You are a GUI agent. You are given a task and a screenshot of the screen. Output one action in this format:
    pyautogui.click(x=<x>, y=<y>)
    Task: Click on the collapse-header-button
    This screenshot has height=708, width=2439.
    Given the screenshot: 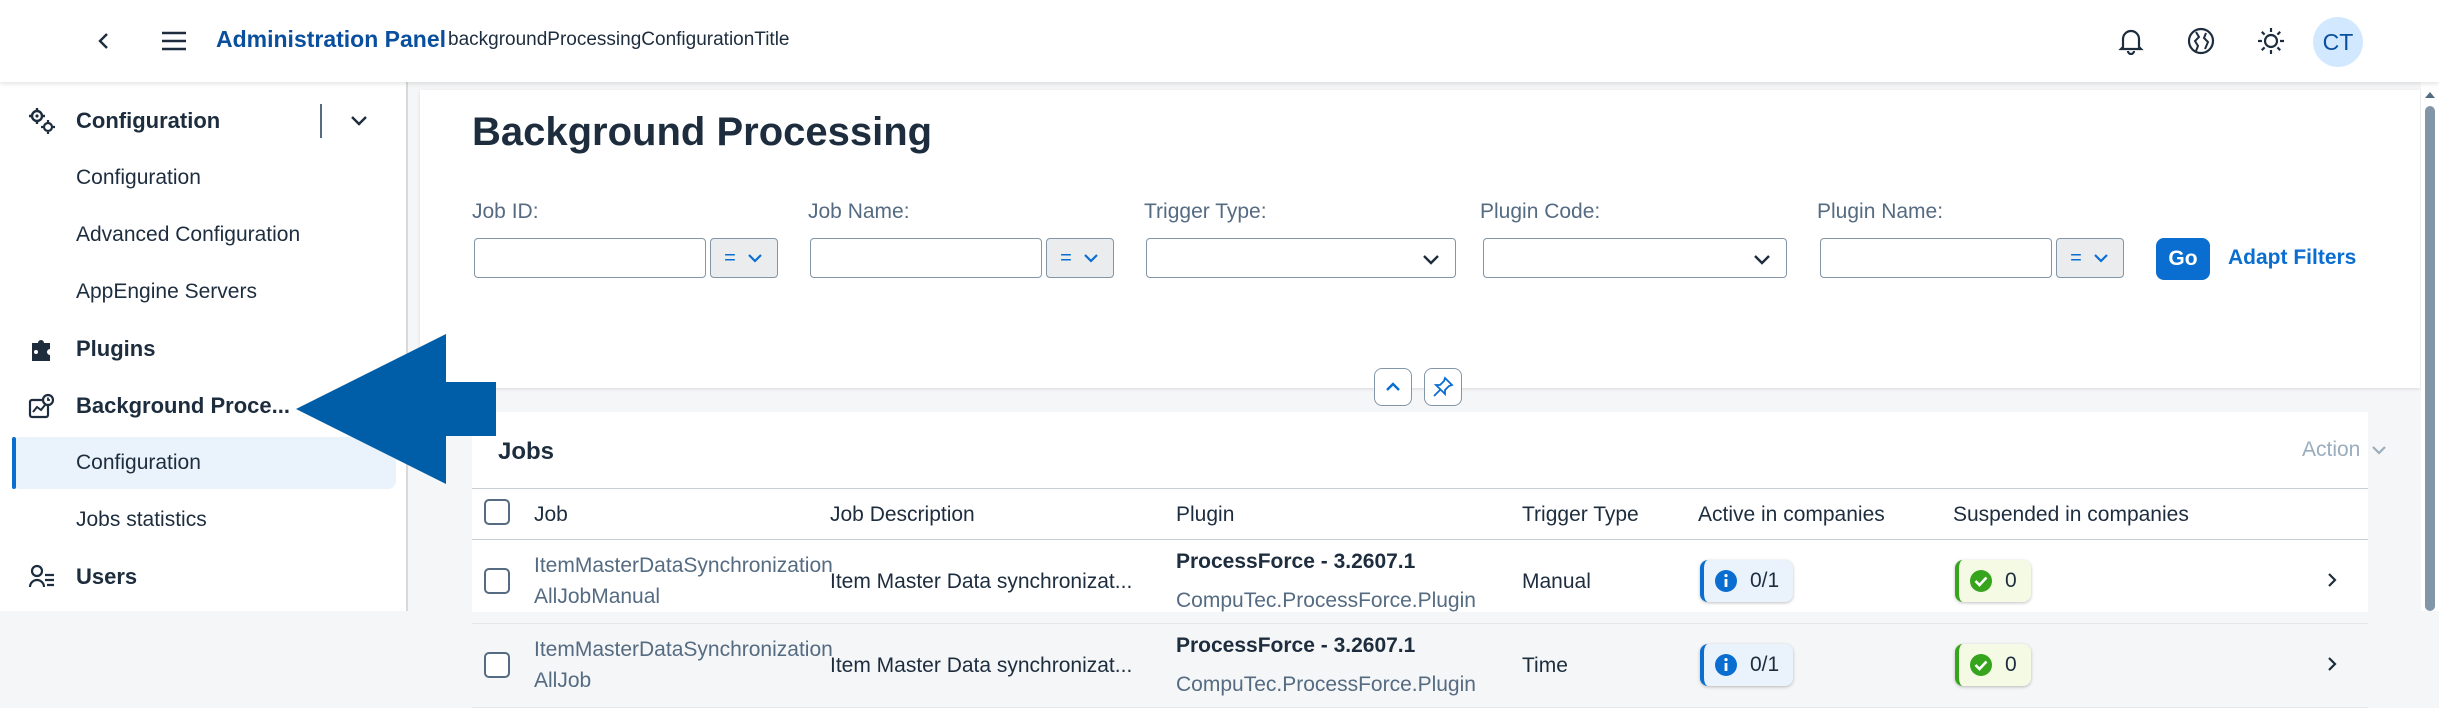 What is the action you would take?
    pyautogui.click(x=1393, y=387)
    